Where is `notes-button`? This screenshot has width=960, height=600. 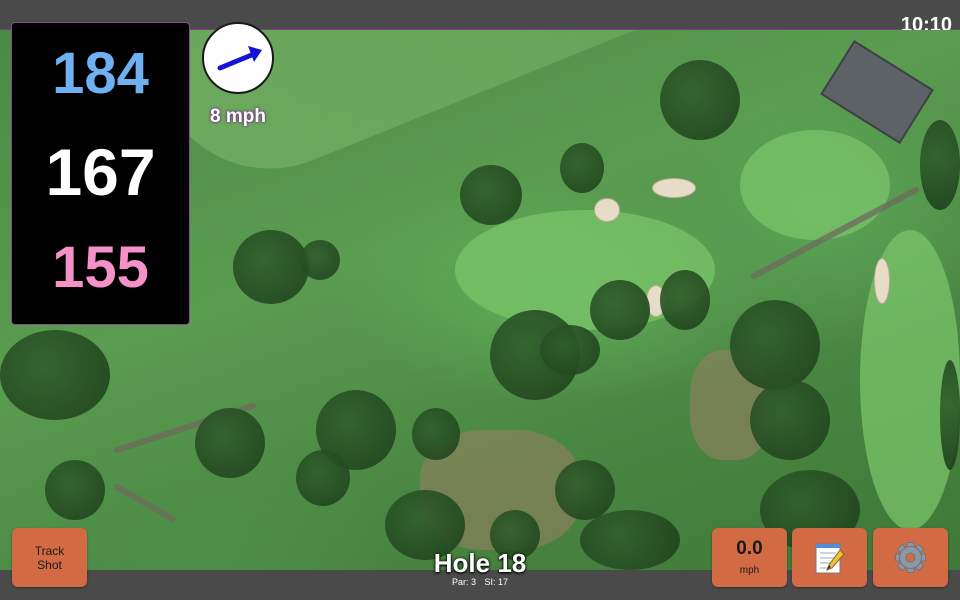
notes-button is located at coordinates (829, 557).